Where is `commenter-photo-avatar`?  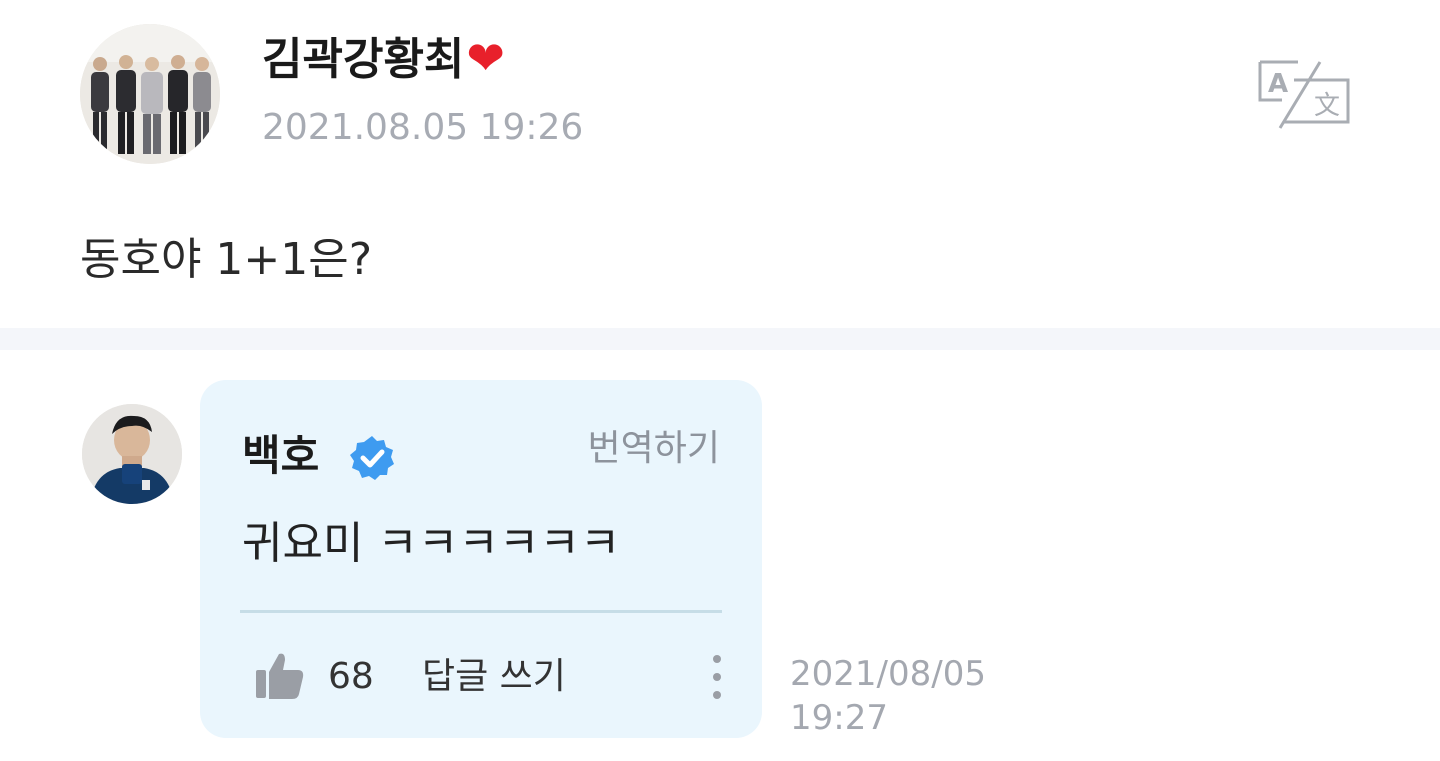
commenter-photo-avatar is located at coordinates (132, 454).